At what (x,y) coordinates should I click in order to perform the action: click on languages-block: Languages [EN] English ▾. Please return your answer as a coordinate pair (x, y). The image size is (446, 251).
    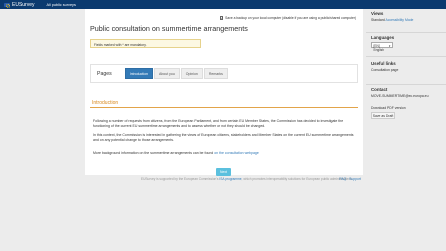
    Looking at the image, I should click on (406, 46).